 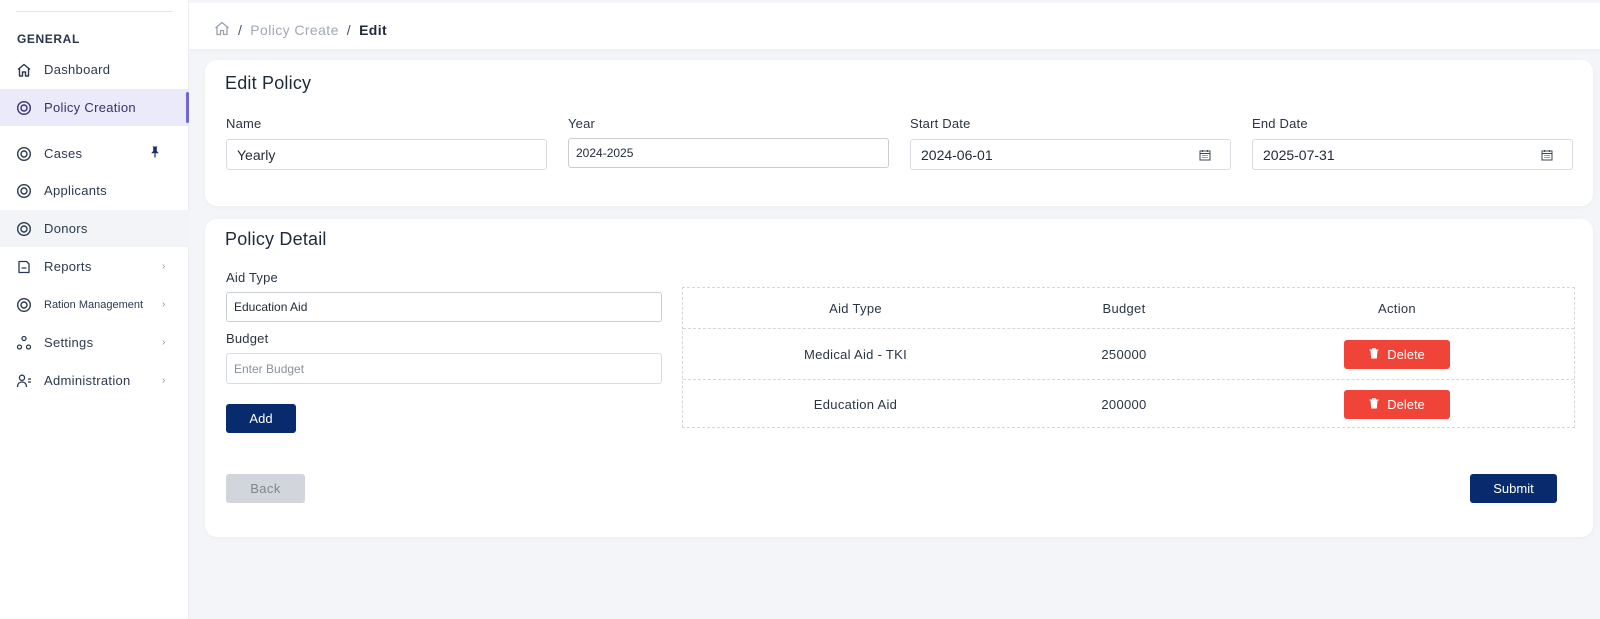 I want to click on year-label: Year, so click(x=582, y=123).